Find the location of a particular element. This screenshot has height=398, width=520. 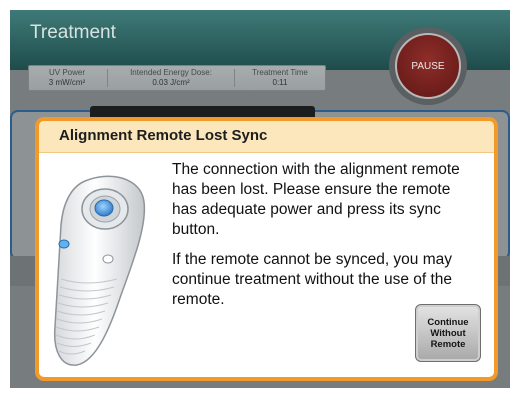

stat-uv-power: UV Power 3 mW/cm² is located at coordinates (67, 78).